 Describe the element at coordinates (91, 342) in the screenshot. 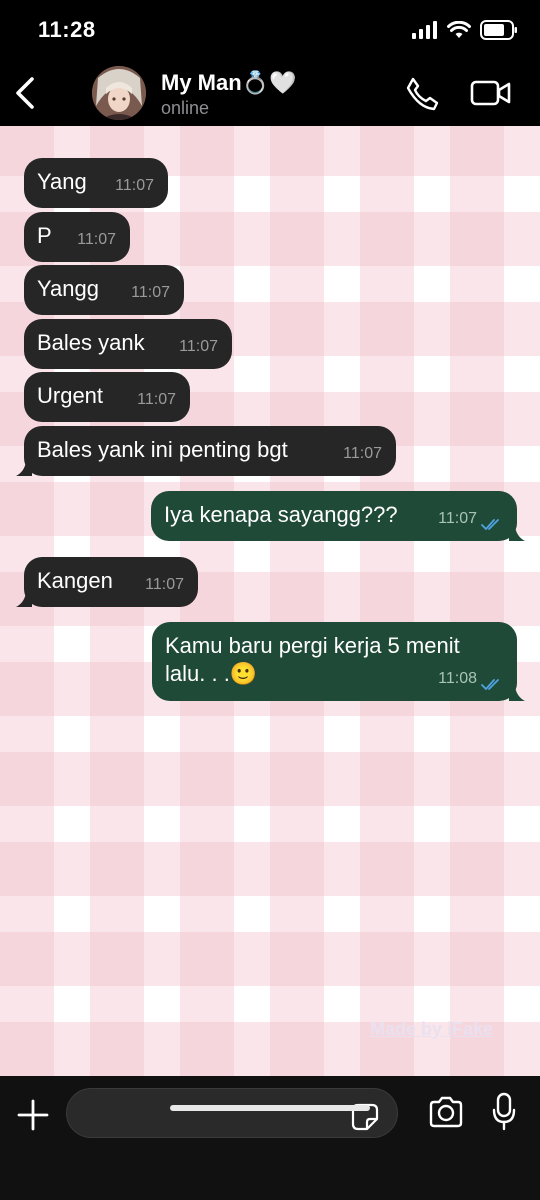

I see `message-text: Bales yank` at that location.